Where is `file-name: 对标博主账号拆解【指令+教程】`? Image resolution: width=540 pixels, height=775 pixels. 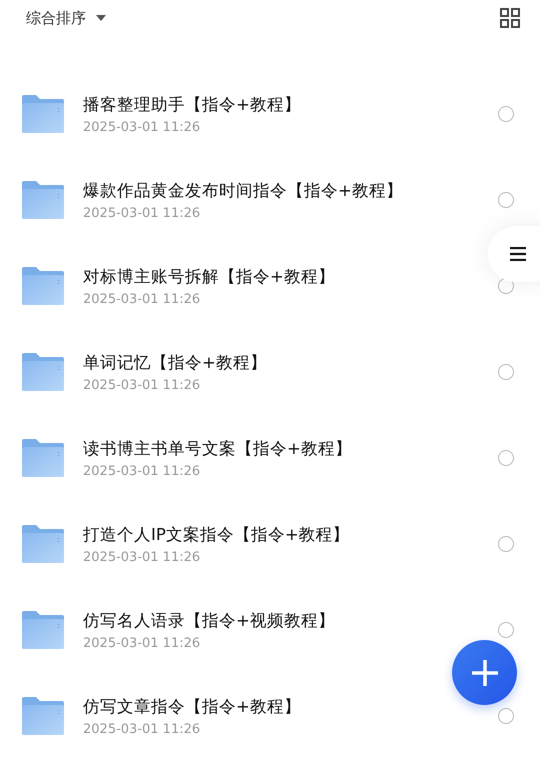
file-name: 对标博主账号拆解【指令+教程】 is located at coordinates (209, 277).